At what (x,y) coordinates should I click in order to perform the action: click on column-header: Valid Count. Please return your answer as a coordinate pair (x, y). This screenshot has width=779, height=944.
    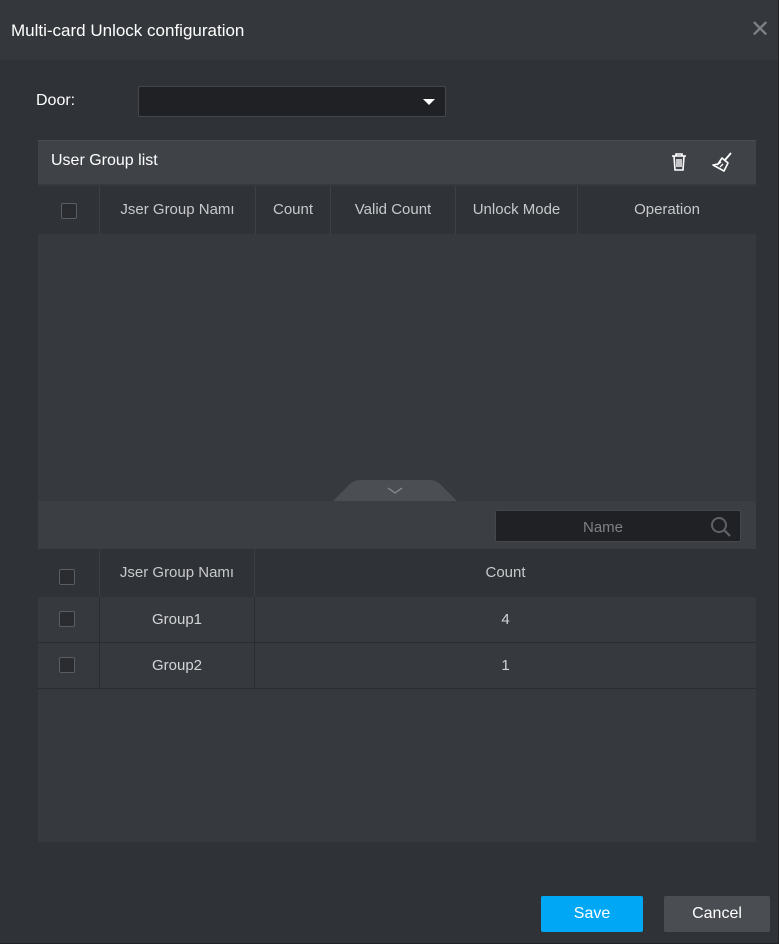
    Looking at the image, I should click on (393, 210).